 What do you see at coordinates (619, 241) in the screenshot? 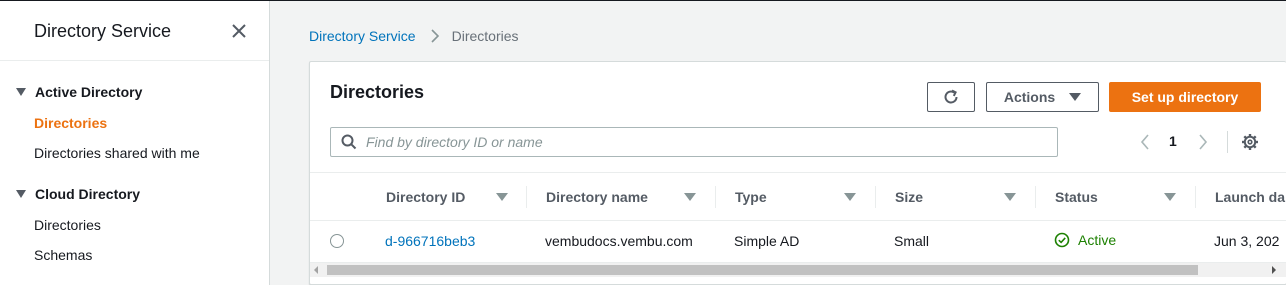
I see `directory-name-cell: vembudocs.vembu.com` at bounding box center [619, 241].